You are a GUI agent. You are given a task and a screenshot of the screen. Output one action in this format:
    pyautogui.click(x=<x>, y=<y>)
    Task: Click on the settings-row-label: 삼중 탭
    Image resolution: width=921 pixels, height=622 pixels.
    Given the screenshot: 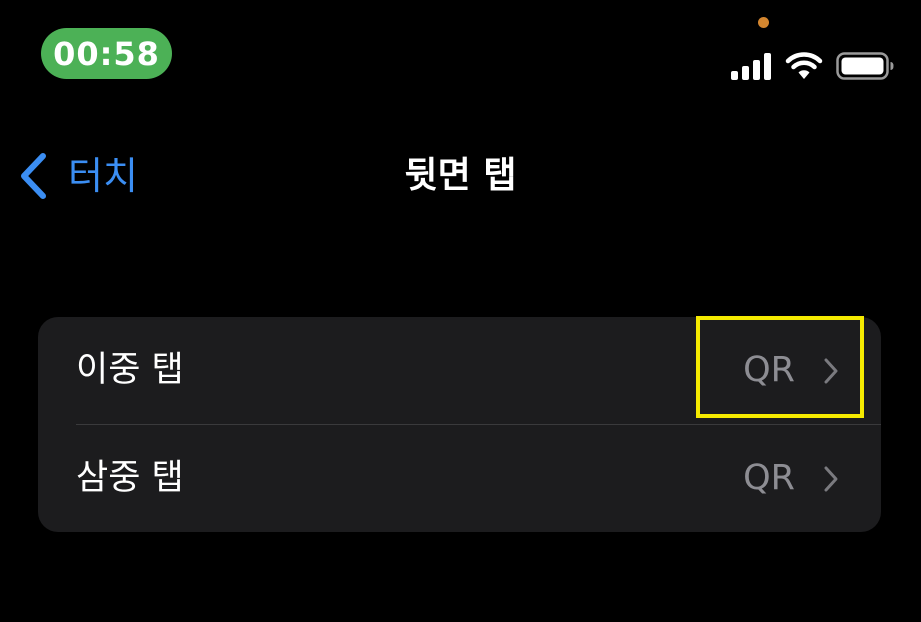 What is the action you would take?
    pyautogui.click(x=130, y=478)
    